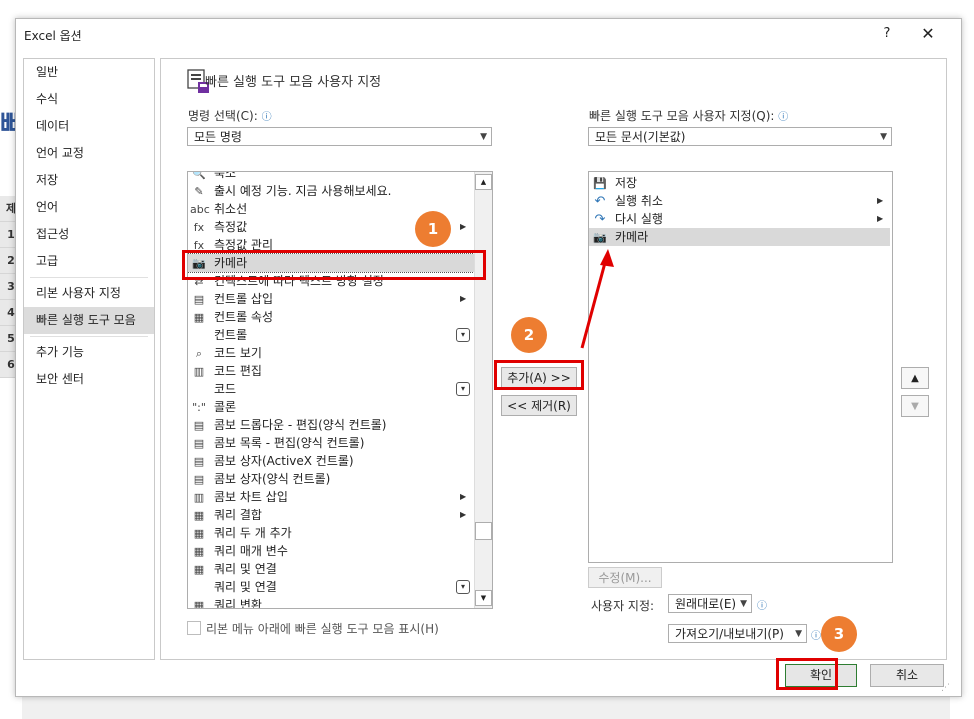 The width and height of the screenshot is (974, 719). What do you see at coordinates (89, 72) in the screenshot?
I see `sidebar-item: 일반` at bounding box center [89, 72].